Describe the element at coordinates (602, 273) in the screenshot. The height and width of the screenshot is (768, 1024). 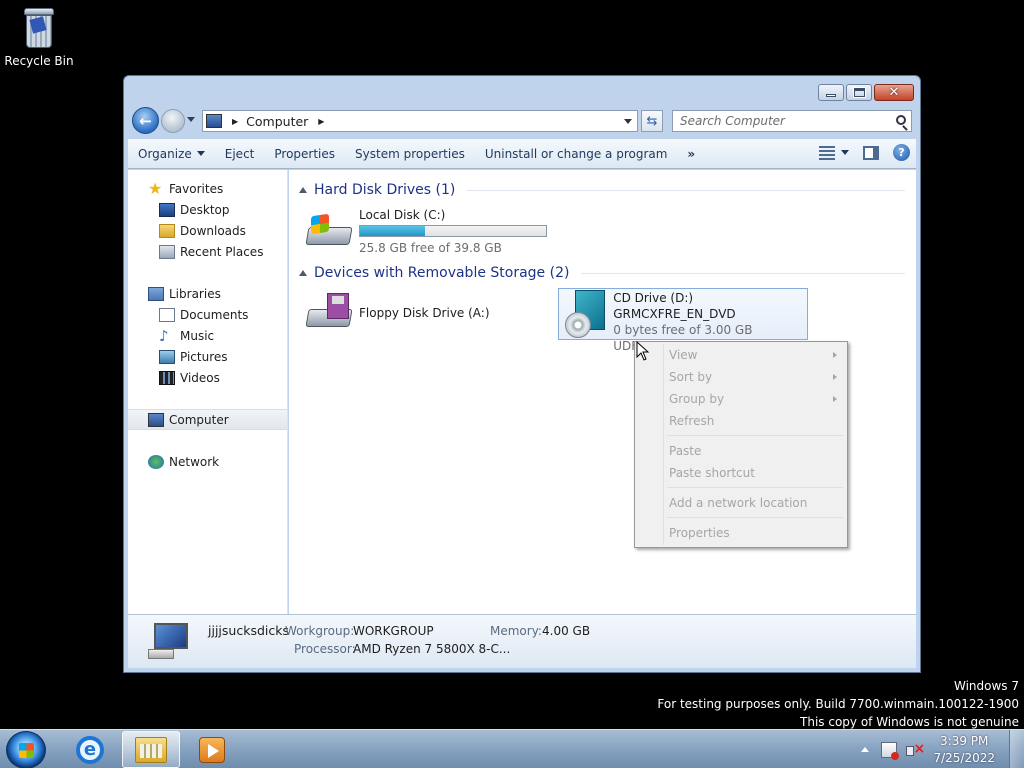
I see `group-header-removable-storage: Devices with Removable Storage (2)` at that location.